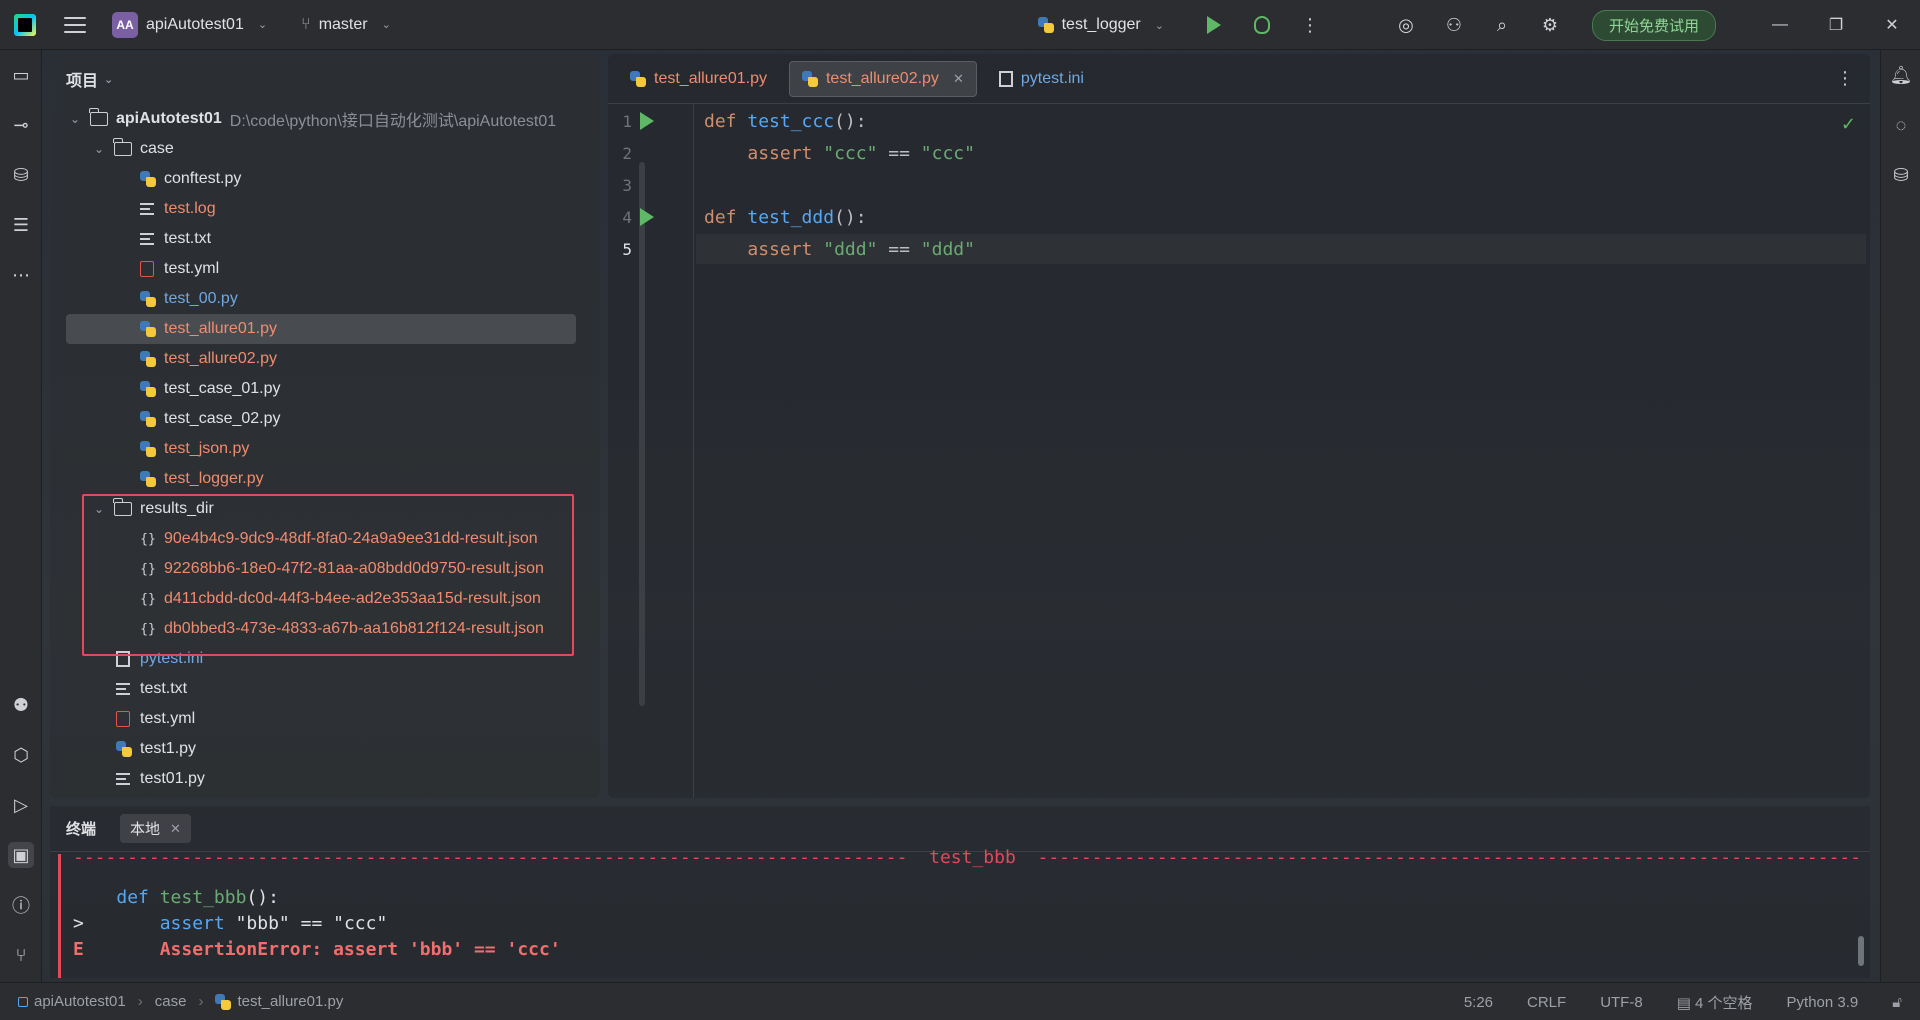 The height and width of the screenshot is (1020, 1920). What do you see at coordinates (1892, 25) in the screenshot?
I see `close-window-button: ✕` at bounding box center [1892, 25].